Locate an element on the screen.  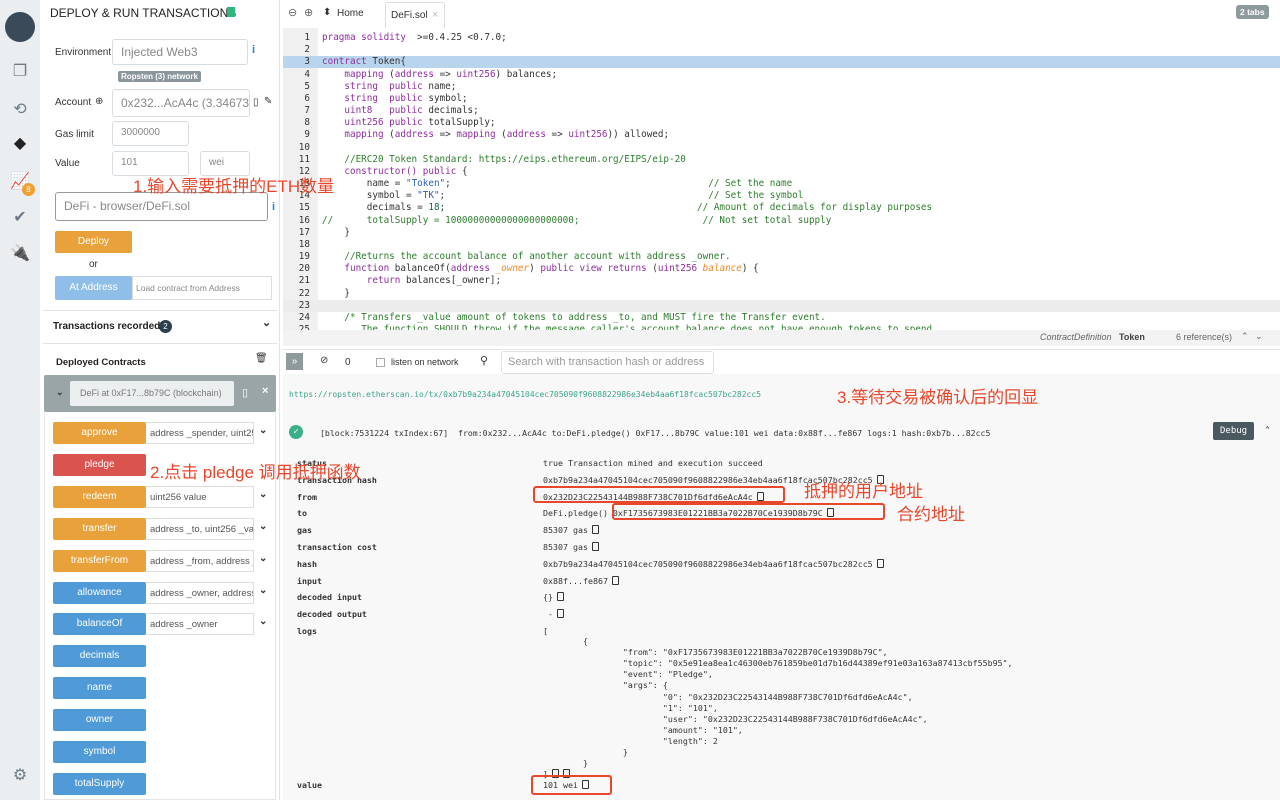
code-token: pragma solidity is located at coordinates (364, 37).